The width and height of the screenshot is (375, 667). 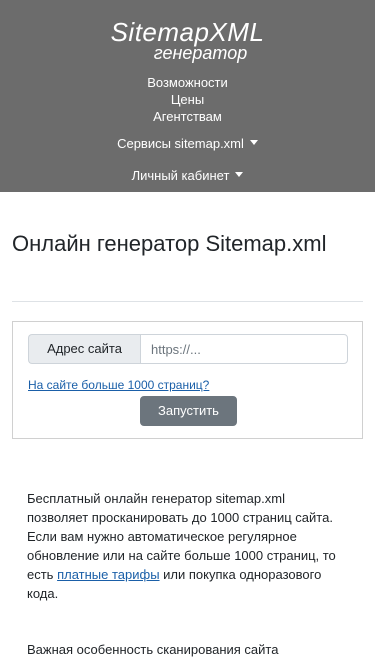 I want to click on logo-subtitle: генератор, so click(x=200, y=53).